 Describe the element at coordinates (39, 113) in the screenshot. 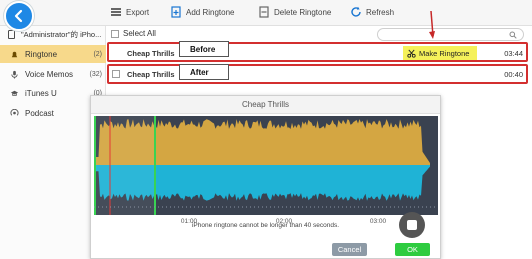

I see `sidebar-item-label: Podcast` at that location.